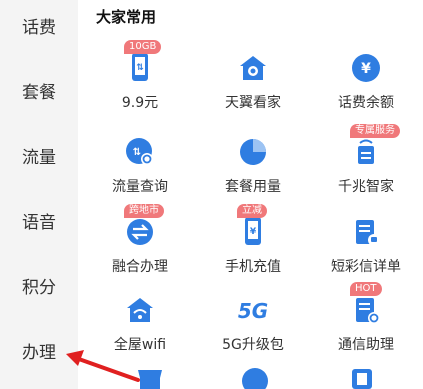 This screenshot has width=423, height=389. I want to click on grid-item-duancaixin-xiangdan: 短彩信详单, so click(366, 244).